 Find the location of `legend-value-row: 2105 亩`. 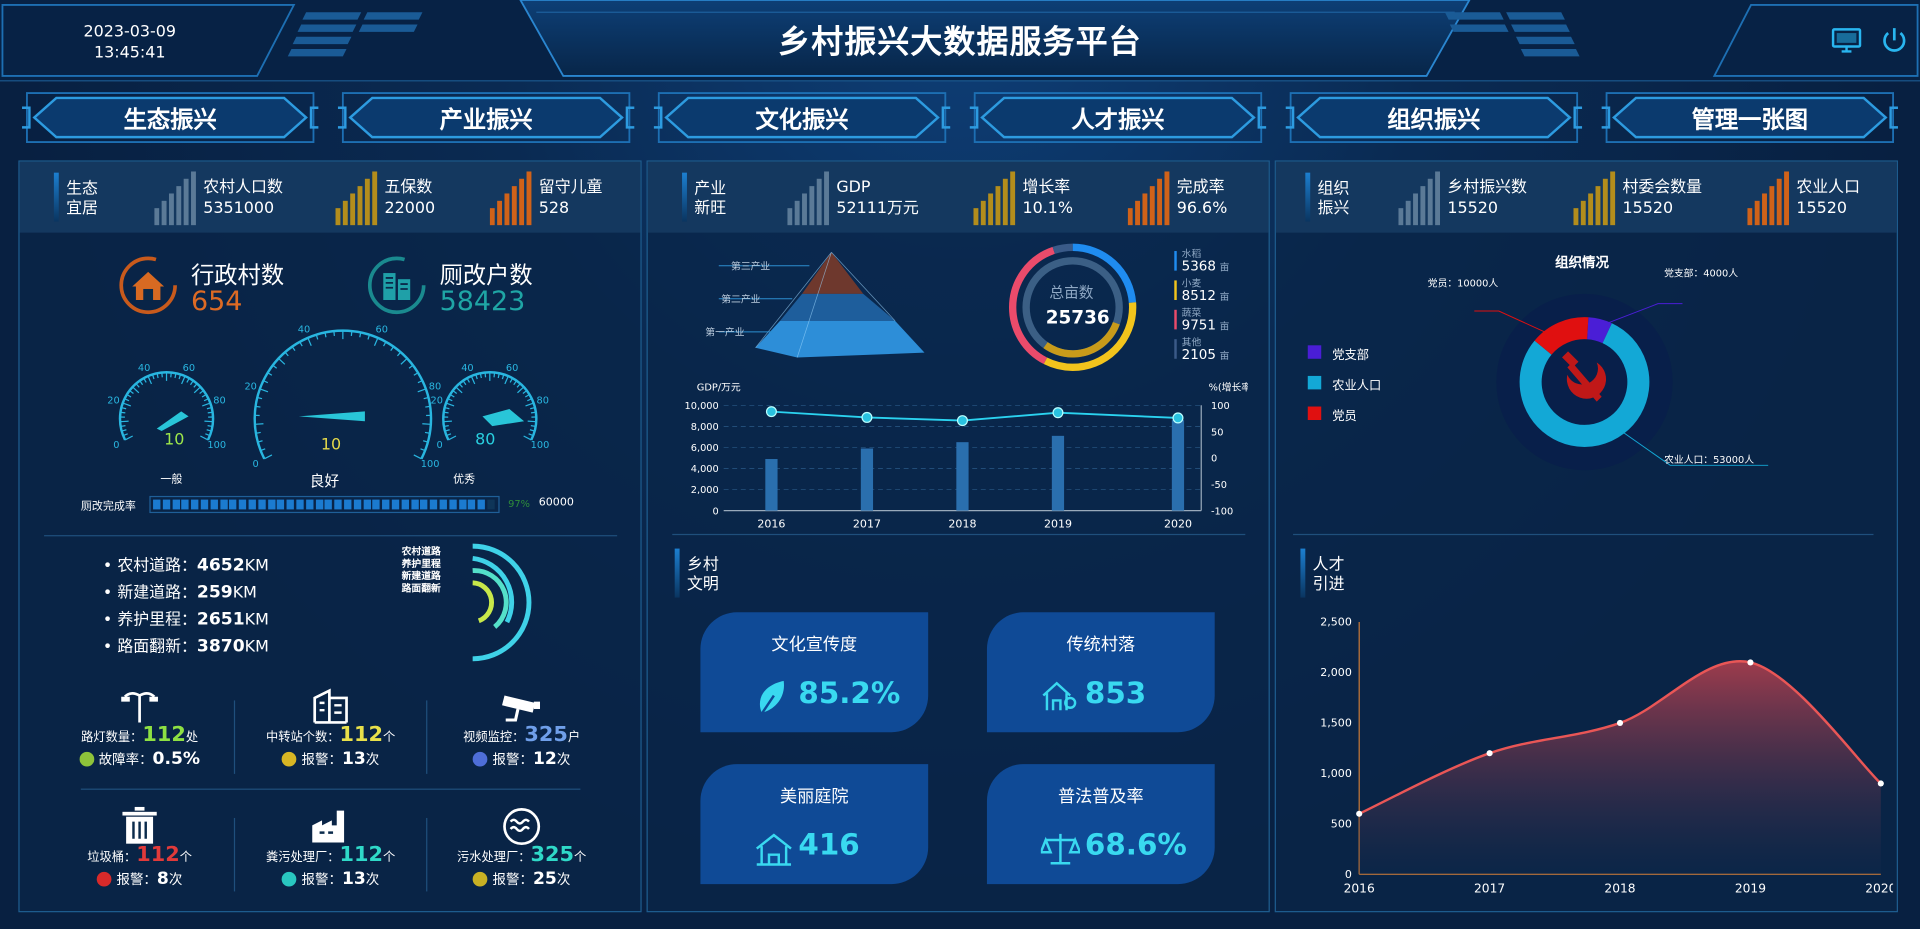

legend-value-row: 2105 亩 is located at coordinates (1206, 355).